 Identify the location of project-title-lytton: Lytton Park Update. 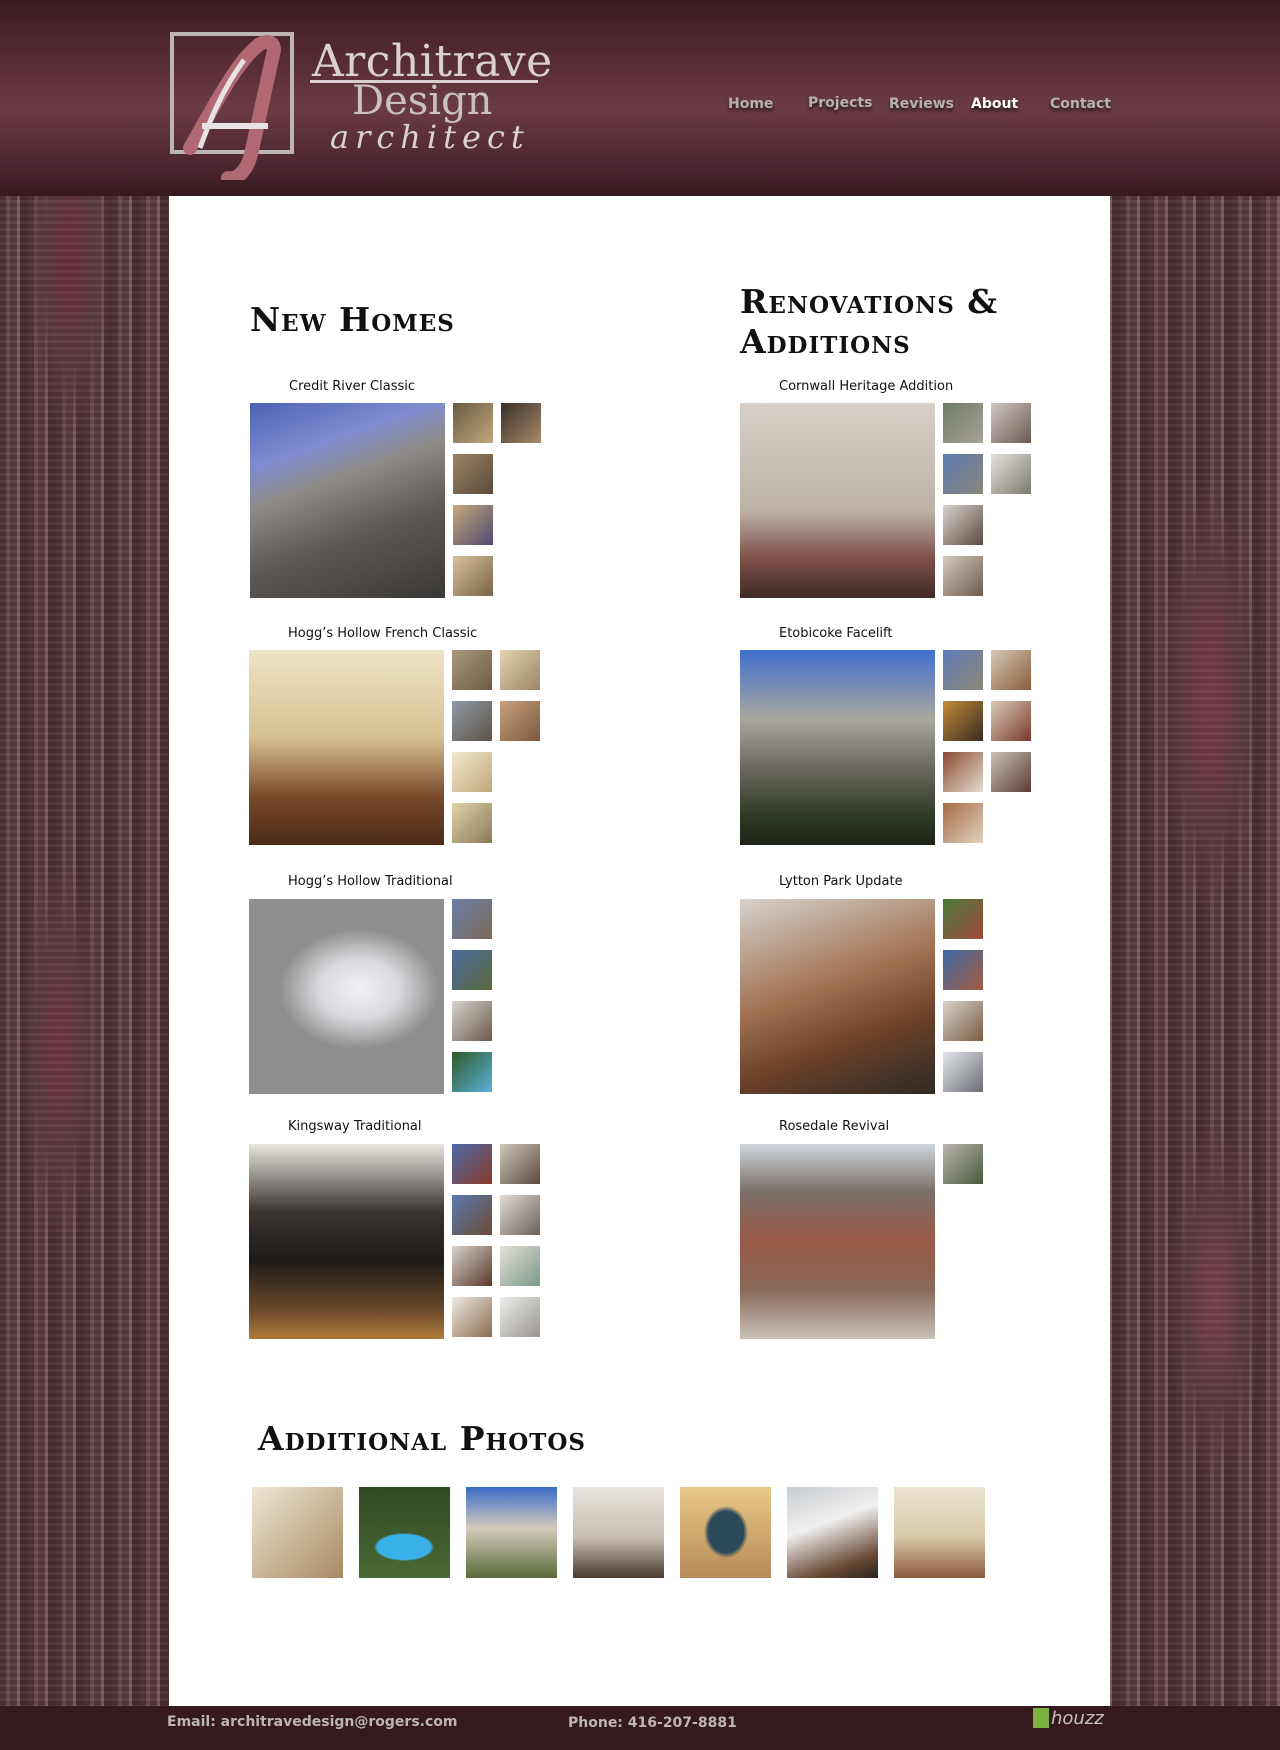
(841, 881).